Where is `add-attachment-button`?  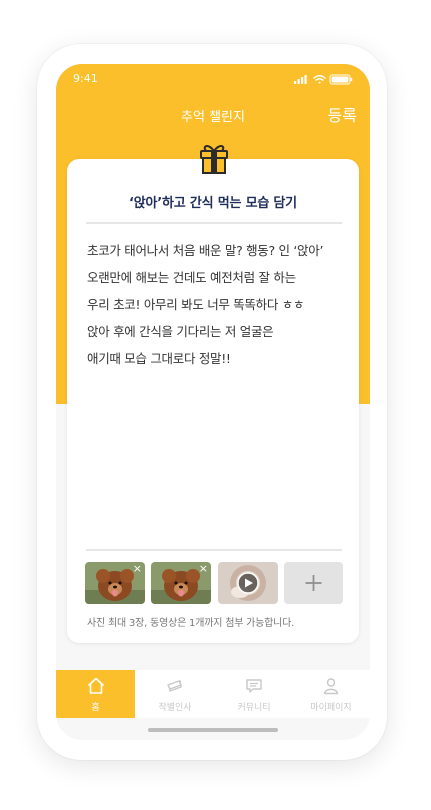
add-attachment-button is located at coordinates (313, 583).